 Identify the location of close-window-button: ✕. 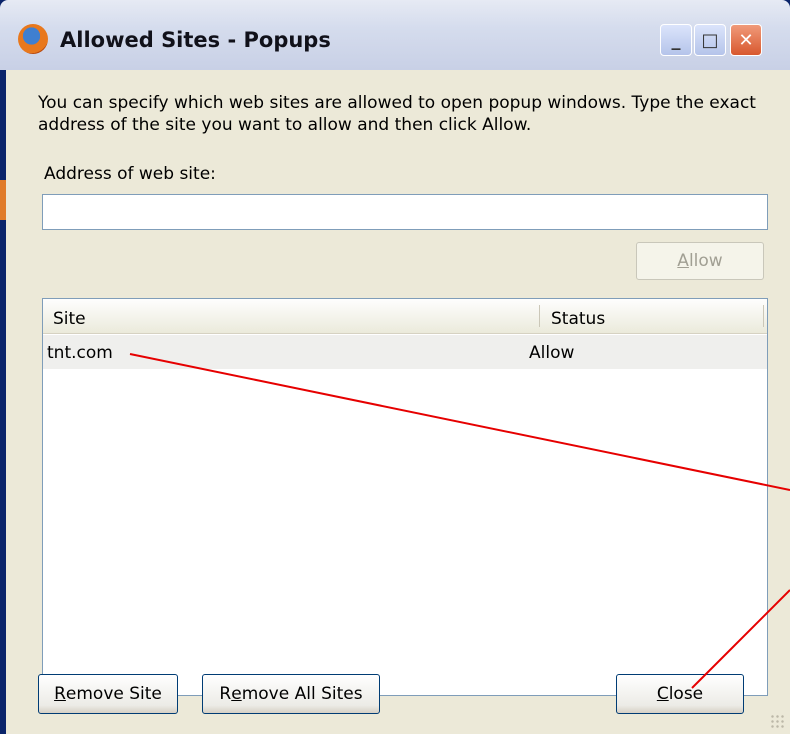
(746, 40).